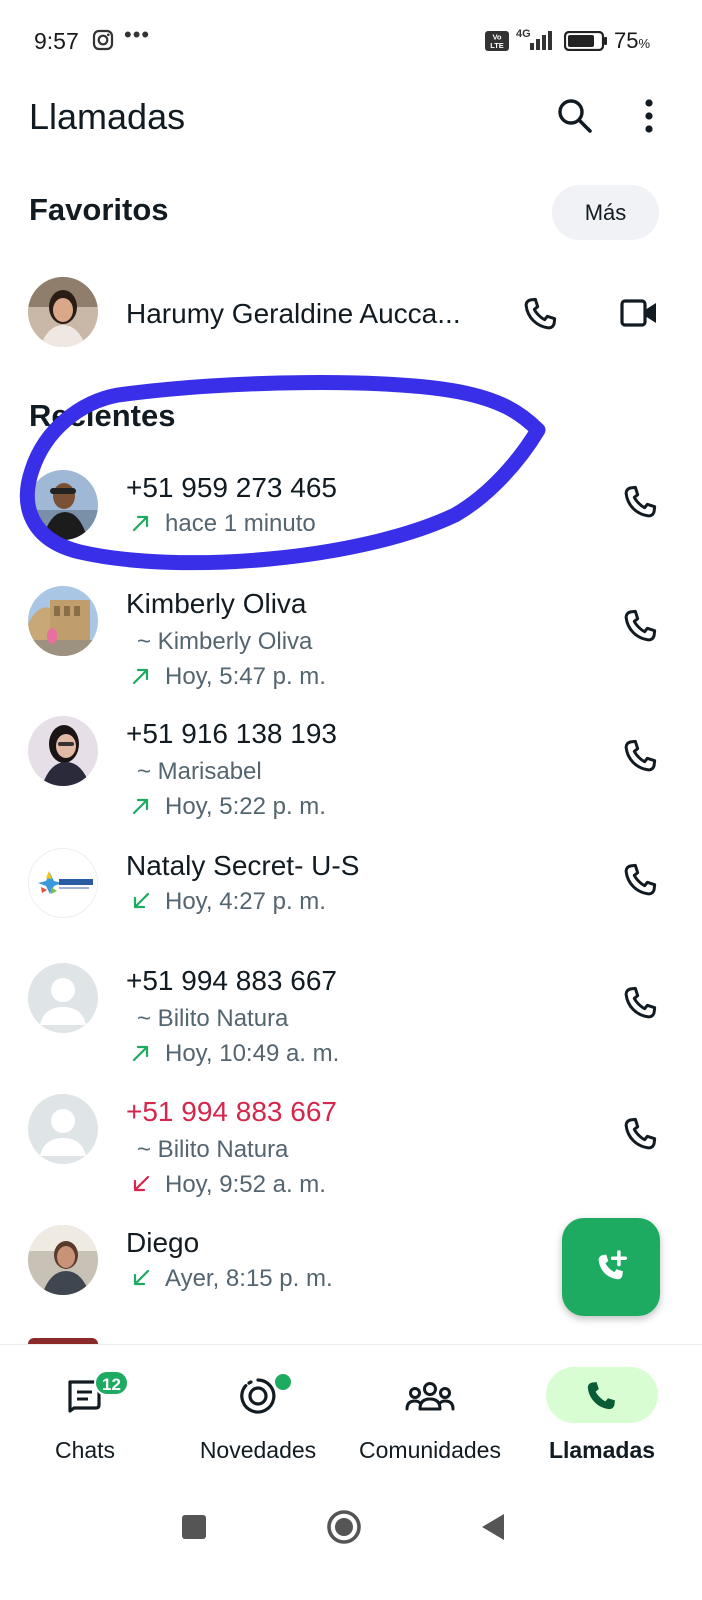  I want to click on system-navigation-bar, so click(351, 1540).